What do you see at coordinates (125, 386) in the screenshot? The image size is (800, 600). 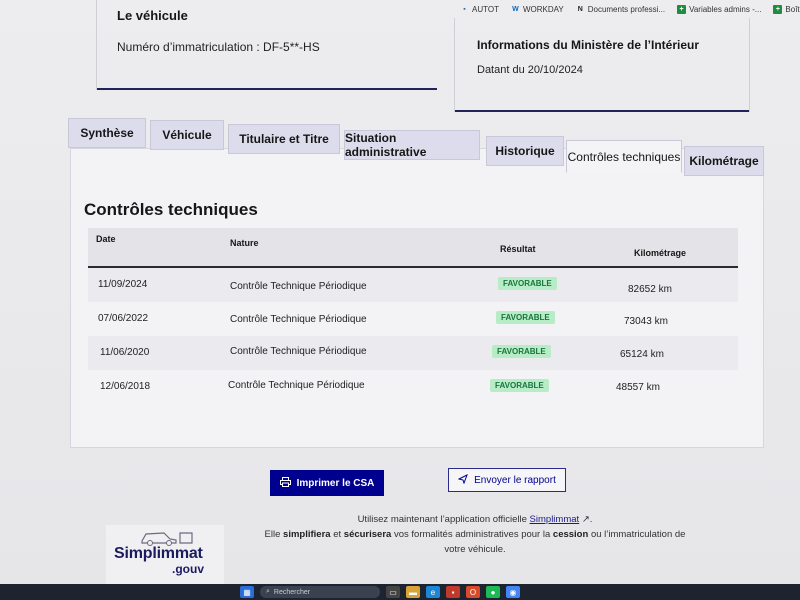 I see `cell-date: 12/06/2018` at bounding box center [125, 386].